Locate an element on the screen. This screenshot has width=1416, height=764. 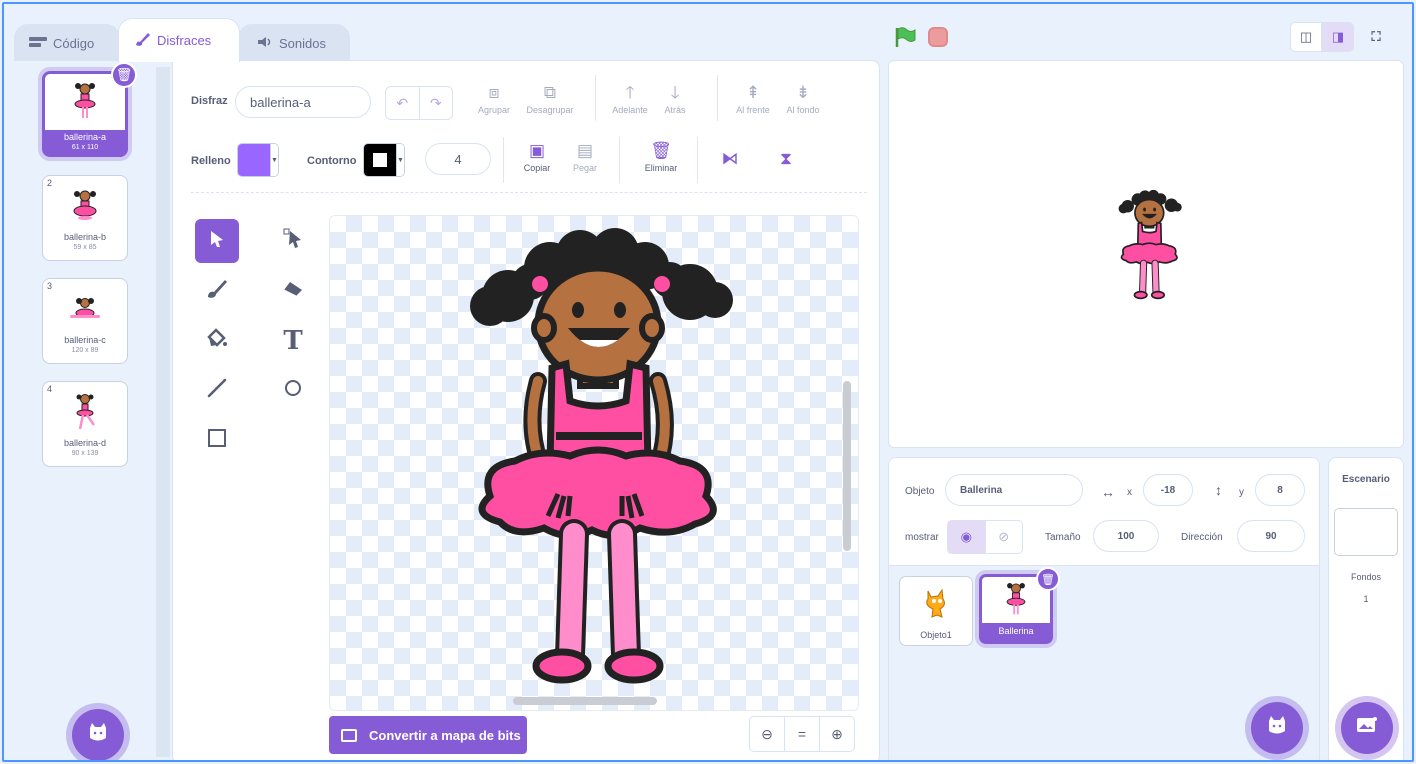
backward-button: 🡓 Atrás is located at coordinates (675, 98).